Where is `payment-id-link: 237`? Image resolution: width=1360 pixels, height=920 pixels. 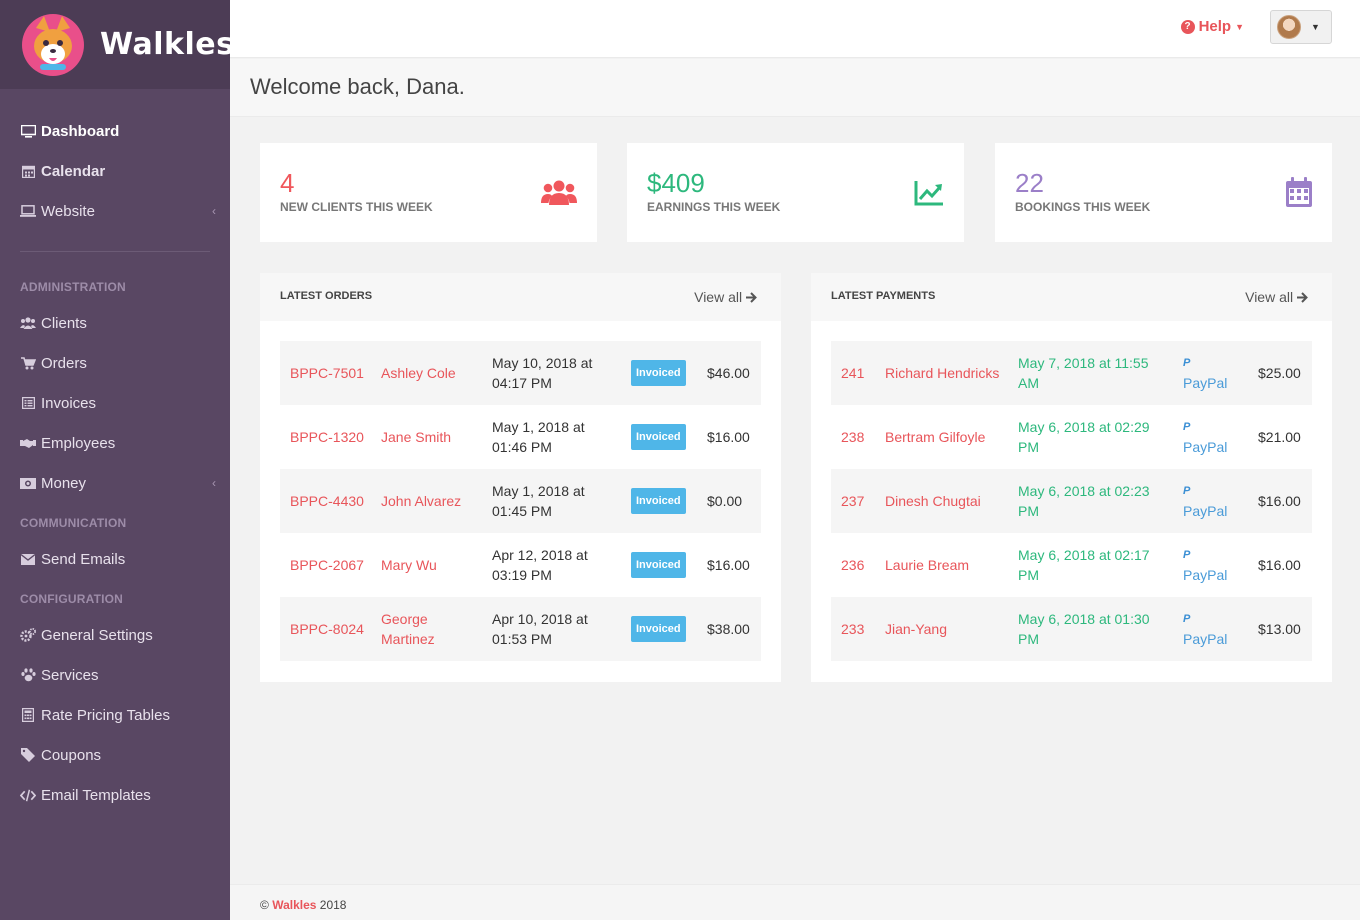 payment-id-link: 237 is located at coordinates (852, 501).